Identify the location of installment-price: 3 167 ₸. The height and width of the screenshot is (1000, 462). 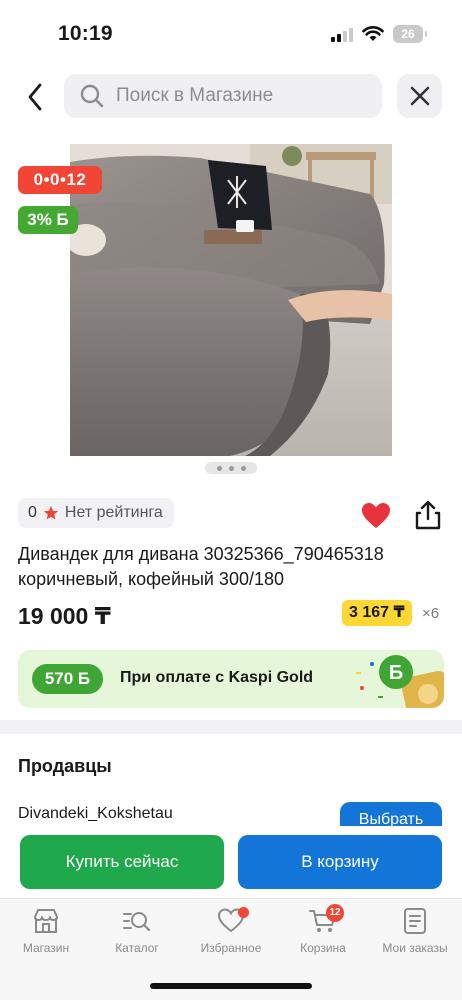
(377, 613).